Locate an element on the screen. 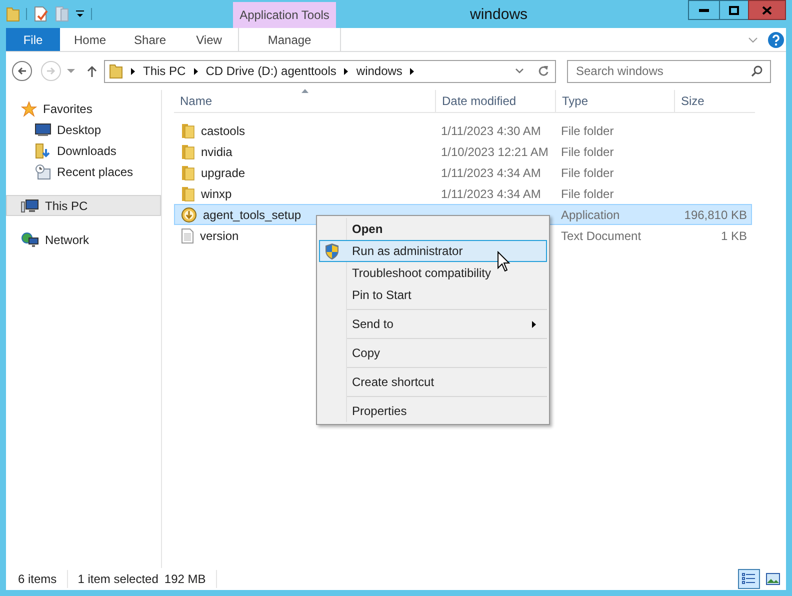 This screenshot has width=792, height=596. download-folder-icon is located at coordinates (43, 150).